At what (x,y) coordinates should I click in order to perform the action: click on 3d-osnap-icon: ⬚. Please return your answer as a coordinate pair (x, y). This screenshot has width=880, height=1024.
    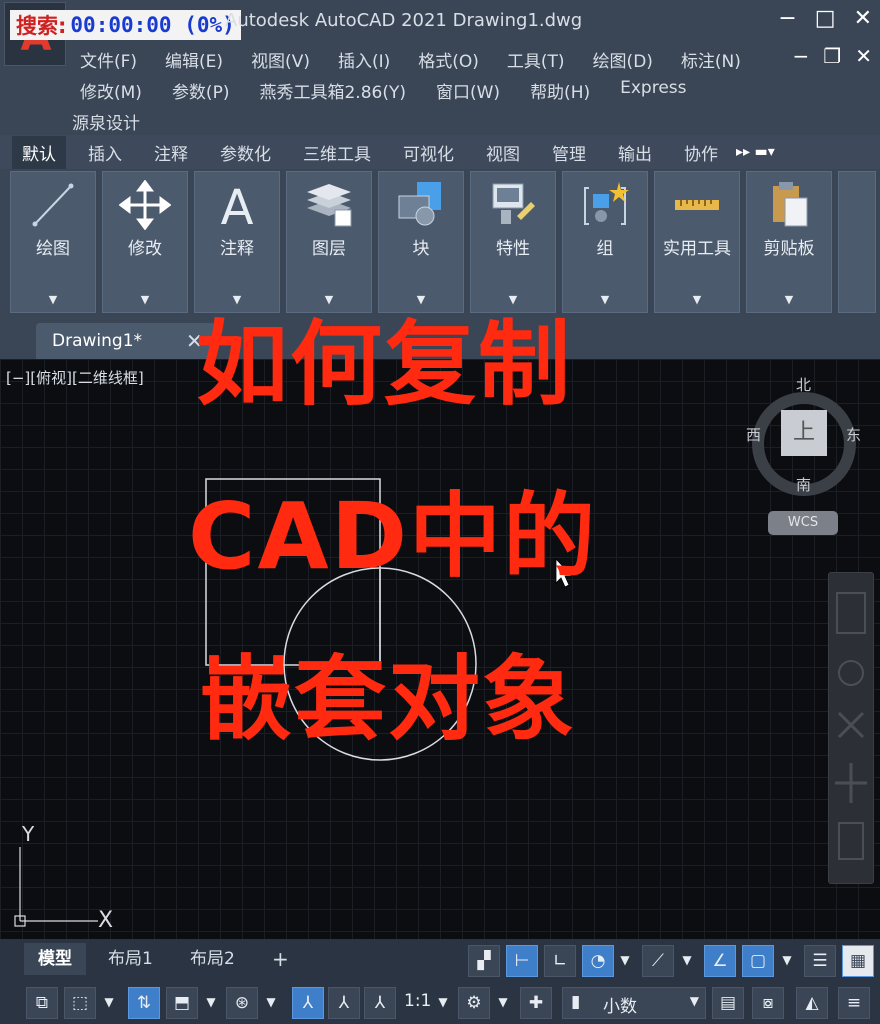
    Looking at the image, I should click on (80, 1003).